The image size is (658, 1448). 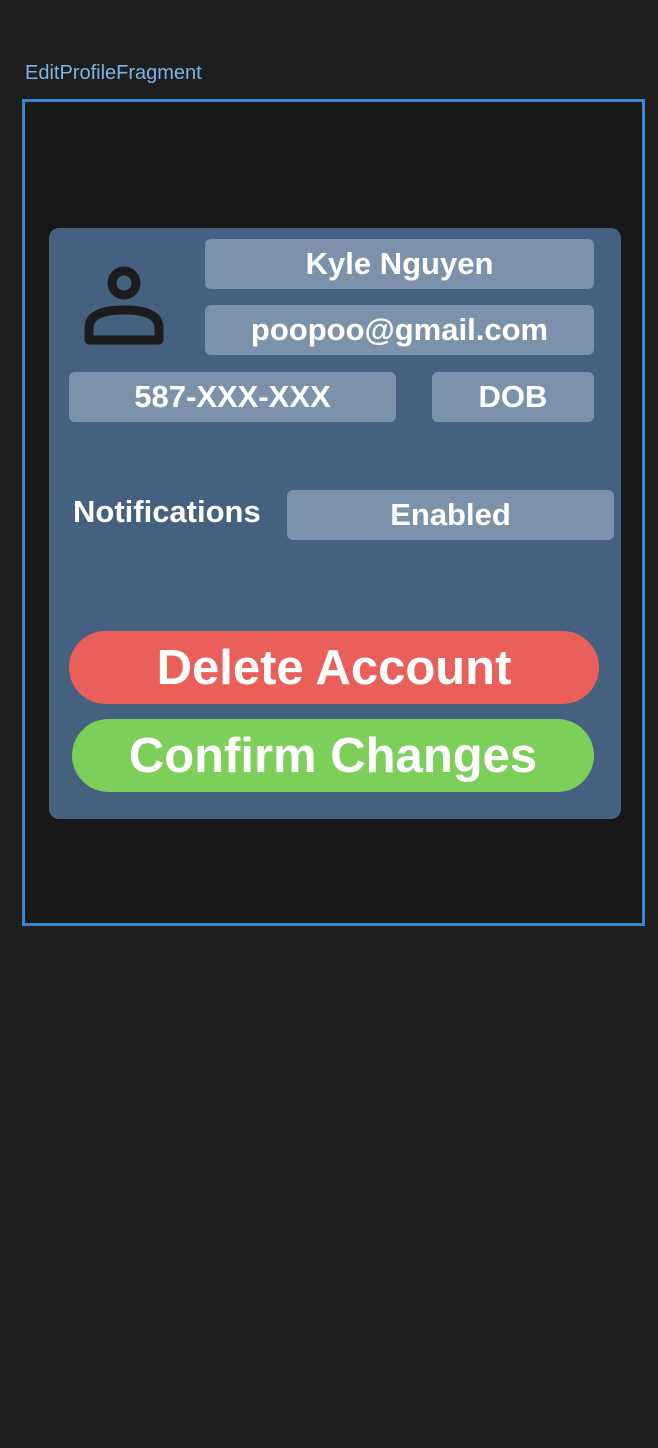 I want to click on email-field: poopoo@gmail.com, so click(x=399, y=330).